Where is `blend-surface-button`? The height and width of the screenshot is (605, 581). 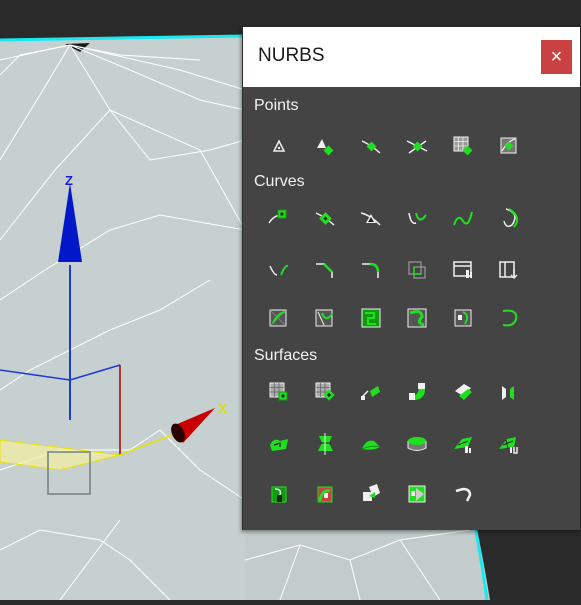
blend-surface-button is located at coordinates (417, 392).